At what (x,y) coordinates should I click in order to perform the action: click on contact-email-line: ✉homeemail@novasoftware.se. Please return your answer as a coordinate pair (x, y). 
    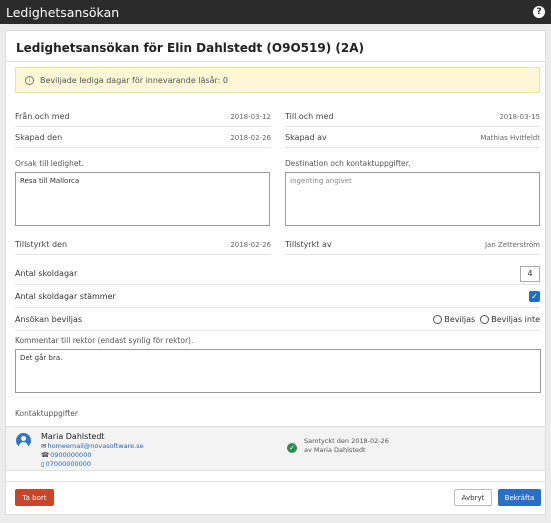
    Looking at the image, I should click on (92, 446).